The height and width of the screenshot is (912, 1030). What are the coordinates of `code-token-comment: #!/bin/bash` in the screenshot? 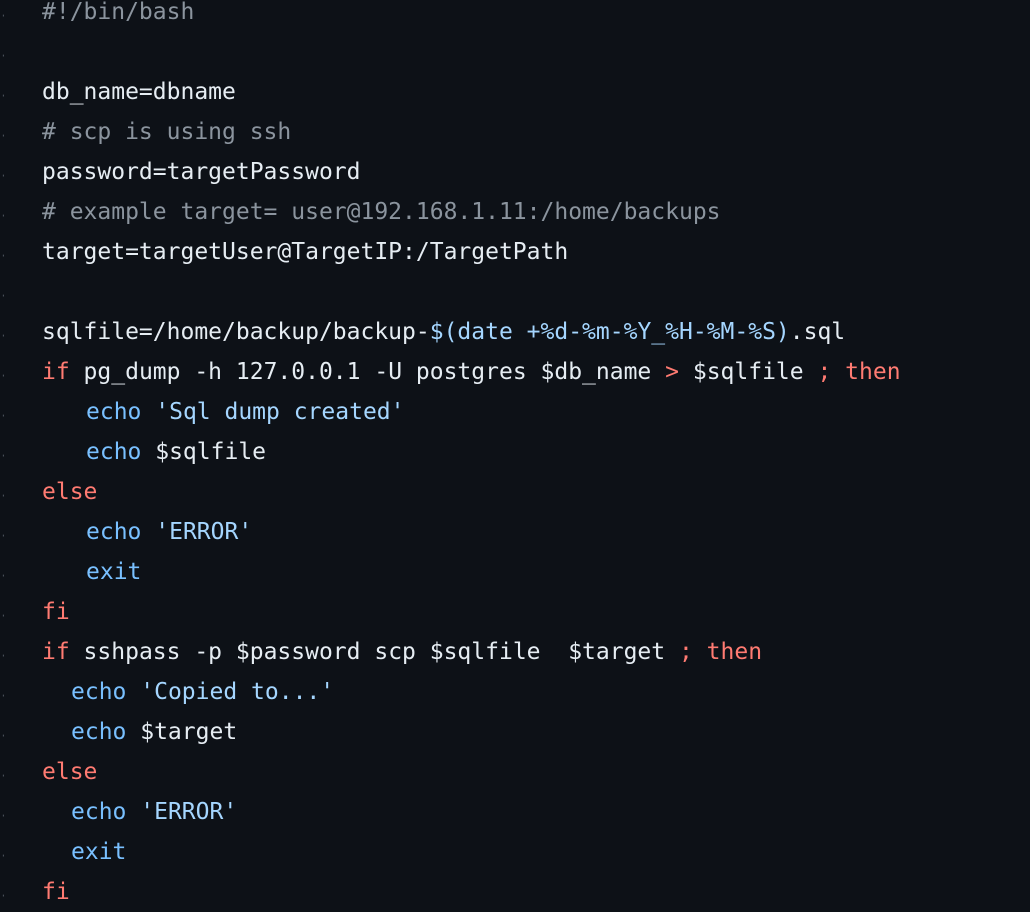 It's located at (118, 12).